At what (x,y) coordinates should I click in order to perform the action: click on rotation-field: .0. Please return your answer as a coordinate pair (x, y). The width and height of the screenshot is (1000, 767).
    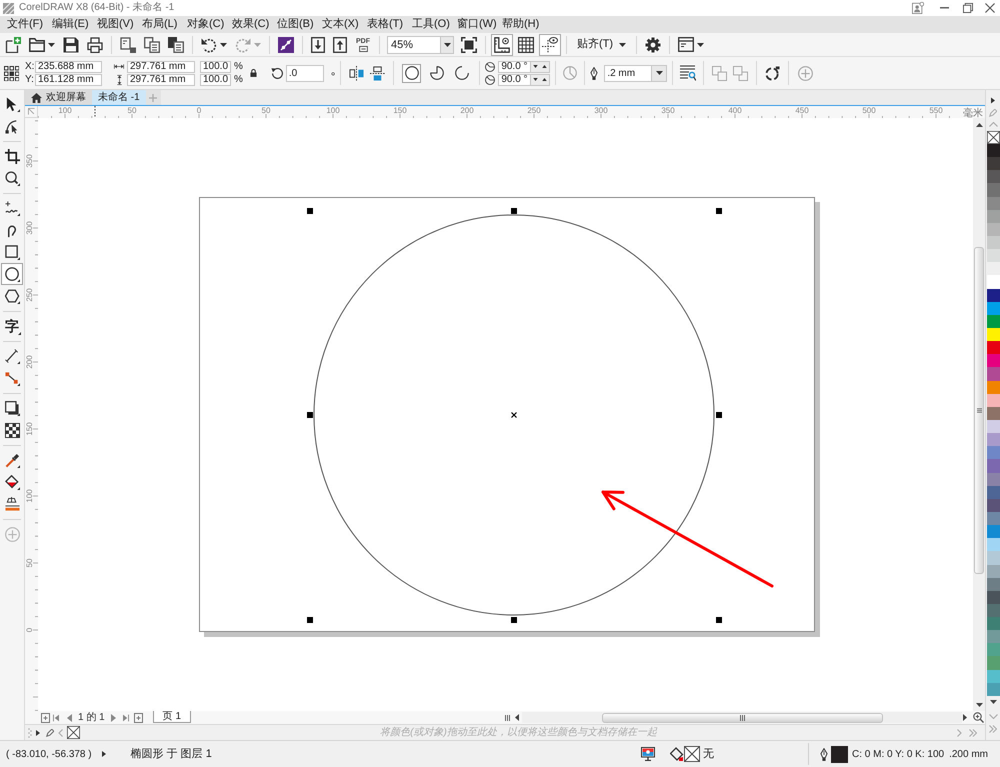
    Looking at the image, I should click on (305, 73).